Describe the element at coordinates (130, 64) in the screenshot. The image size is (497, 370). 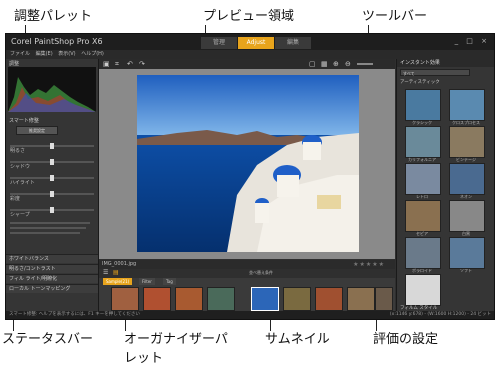
I see `rotate-left-icon: ↶` at that location.